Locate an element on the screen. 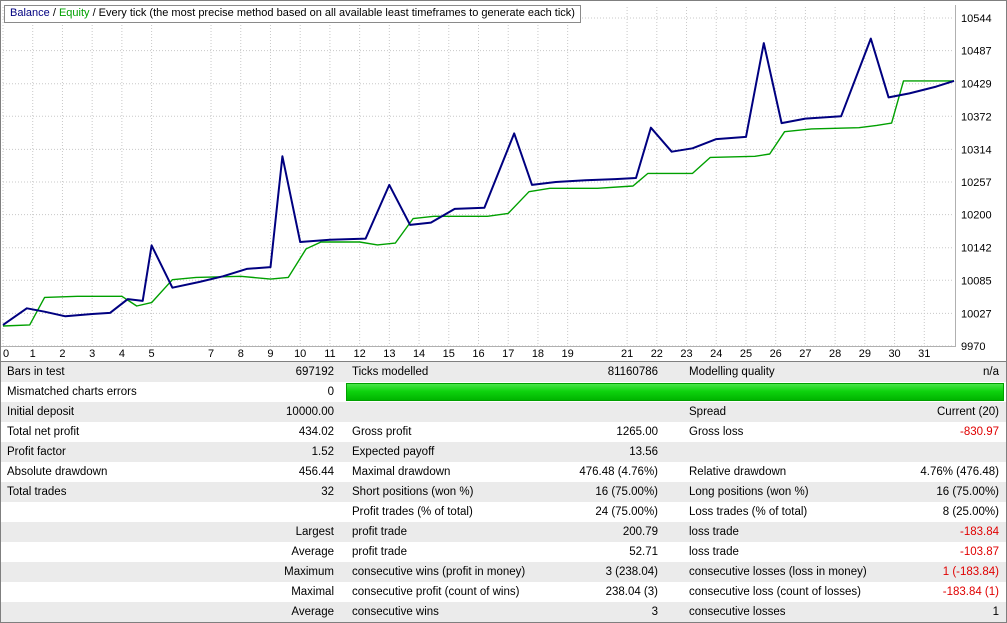 Image resolution: width=1007 pixels, height=623 pixels. cell-label: Loss trades (% of total) is located at coordinates (748, 512).